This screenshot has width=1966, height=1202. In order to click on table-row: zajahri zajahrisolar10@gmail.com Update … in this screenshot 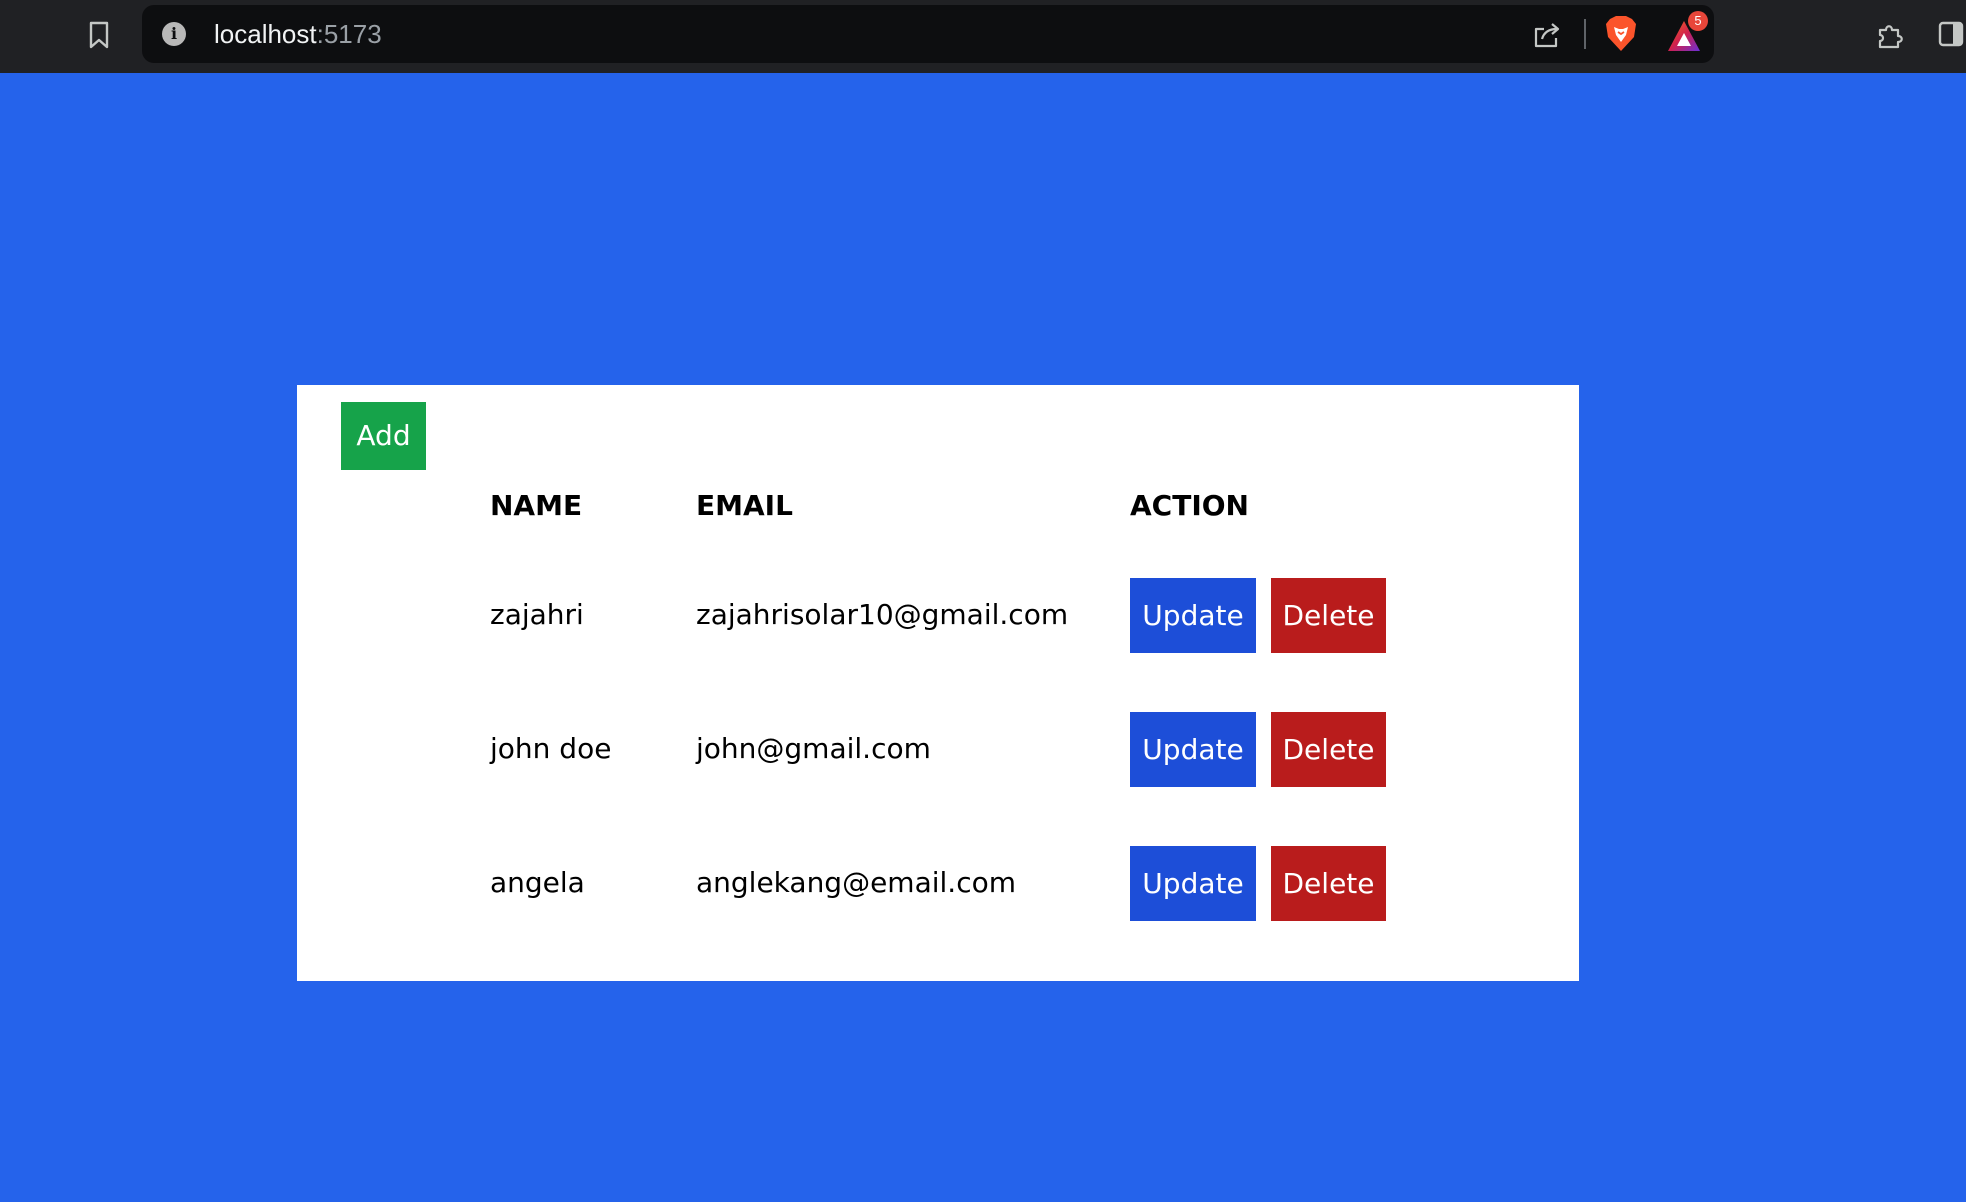, I will do `click(938, 615)`.